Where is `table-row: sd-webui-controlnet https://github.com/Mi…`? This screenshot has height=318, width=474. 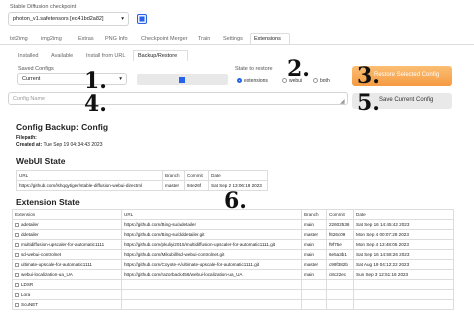
table-row: sd-webui-controlnet https://github.com/Mi… is located at coordinates (233, 254).